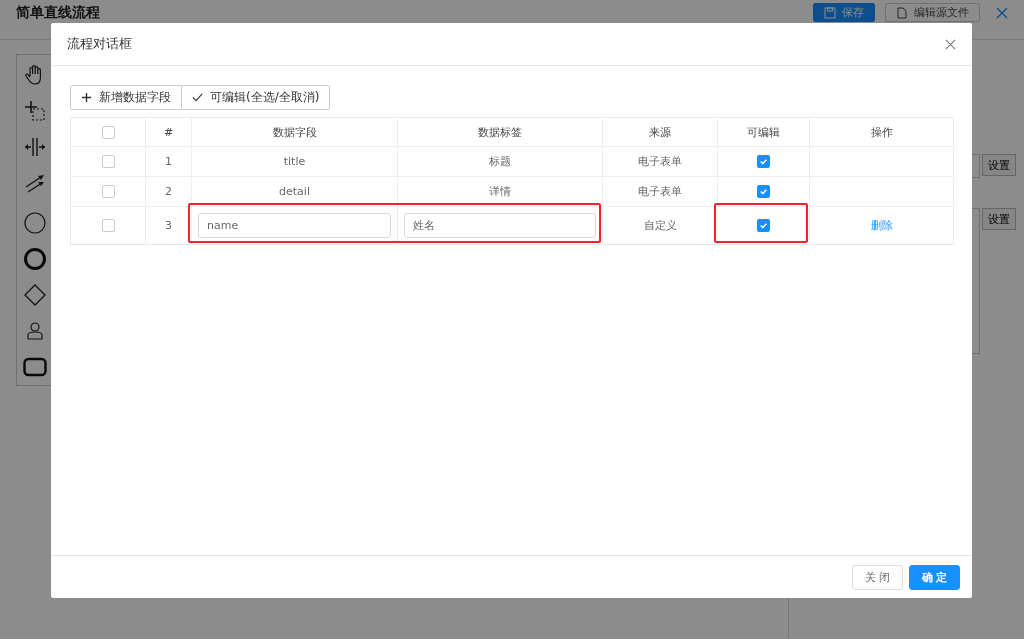 The image size is (1024, 639). What do you see at coordinates (126, 97) in the screenshot?
I see `add-field-button: 新增数据字段` at bounding box center [126, 97].